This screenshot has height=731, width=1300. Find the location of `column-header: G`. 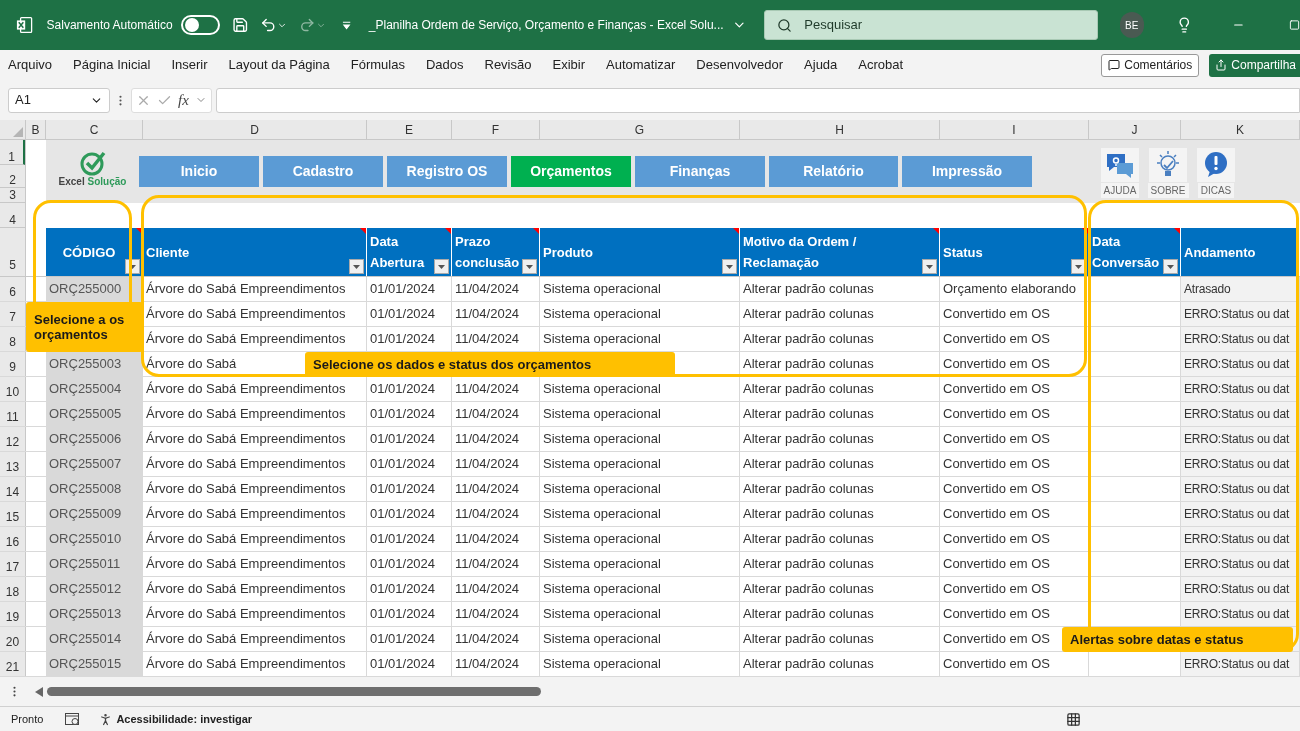

column-header: G is located at coordinates (640, 129).